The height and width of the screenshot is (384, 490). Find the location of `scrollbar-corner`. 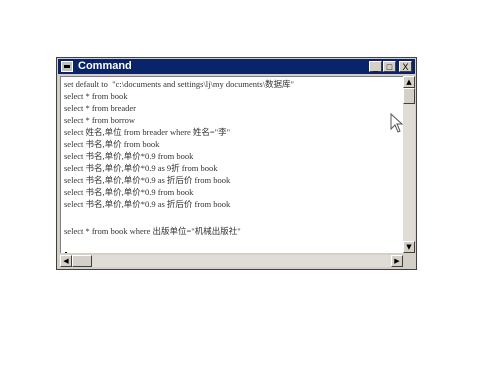

scrollbar-corner is located at coordinates (409, 261).